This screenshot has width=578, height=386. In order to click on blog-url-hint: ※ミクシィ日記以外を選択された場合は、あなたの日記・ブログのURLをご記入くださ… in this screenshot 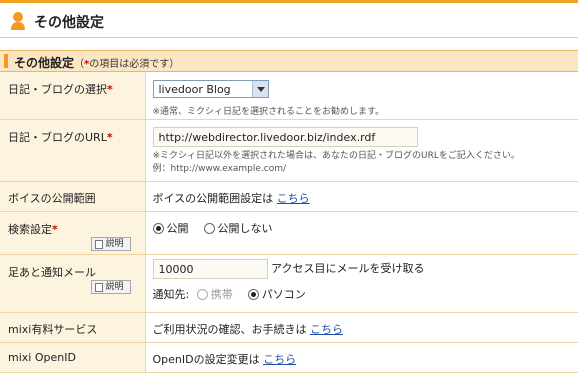, I will do `click(336, 156)`.